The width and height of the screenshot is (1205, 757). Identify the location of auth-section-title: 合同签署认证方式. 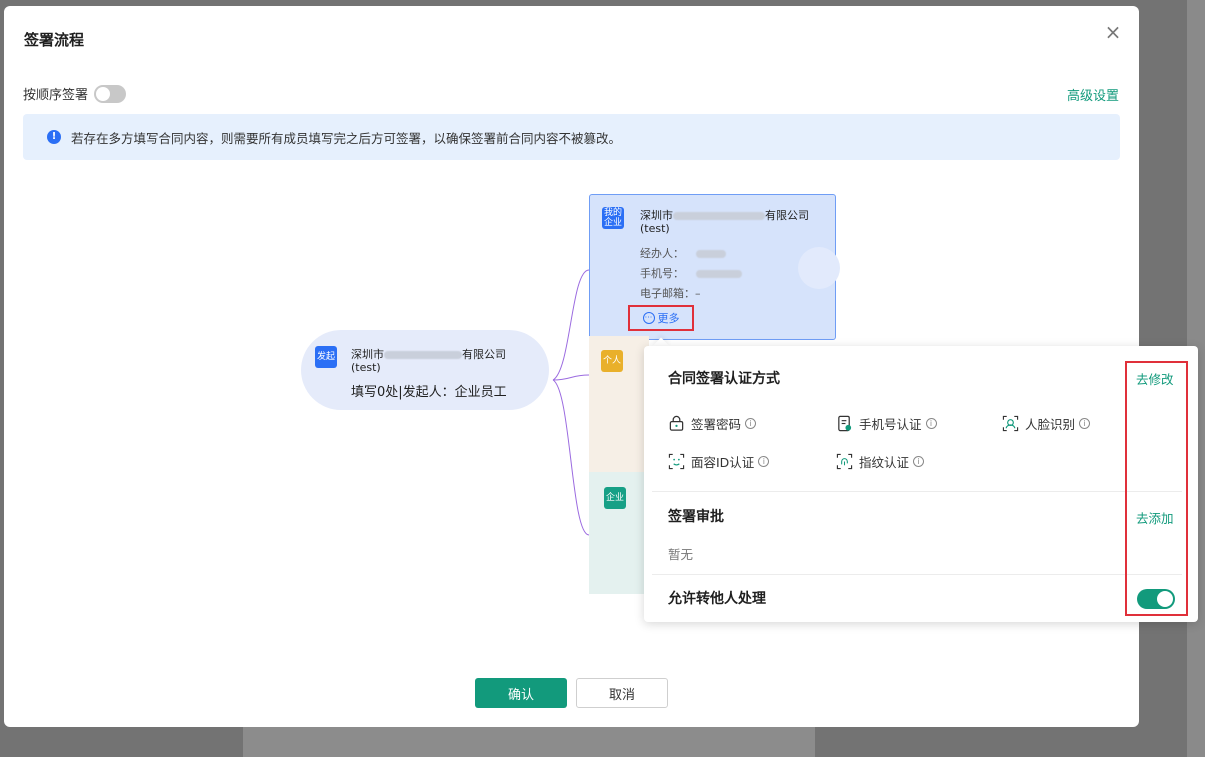
(724, 379).